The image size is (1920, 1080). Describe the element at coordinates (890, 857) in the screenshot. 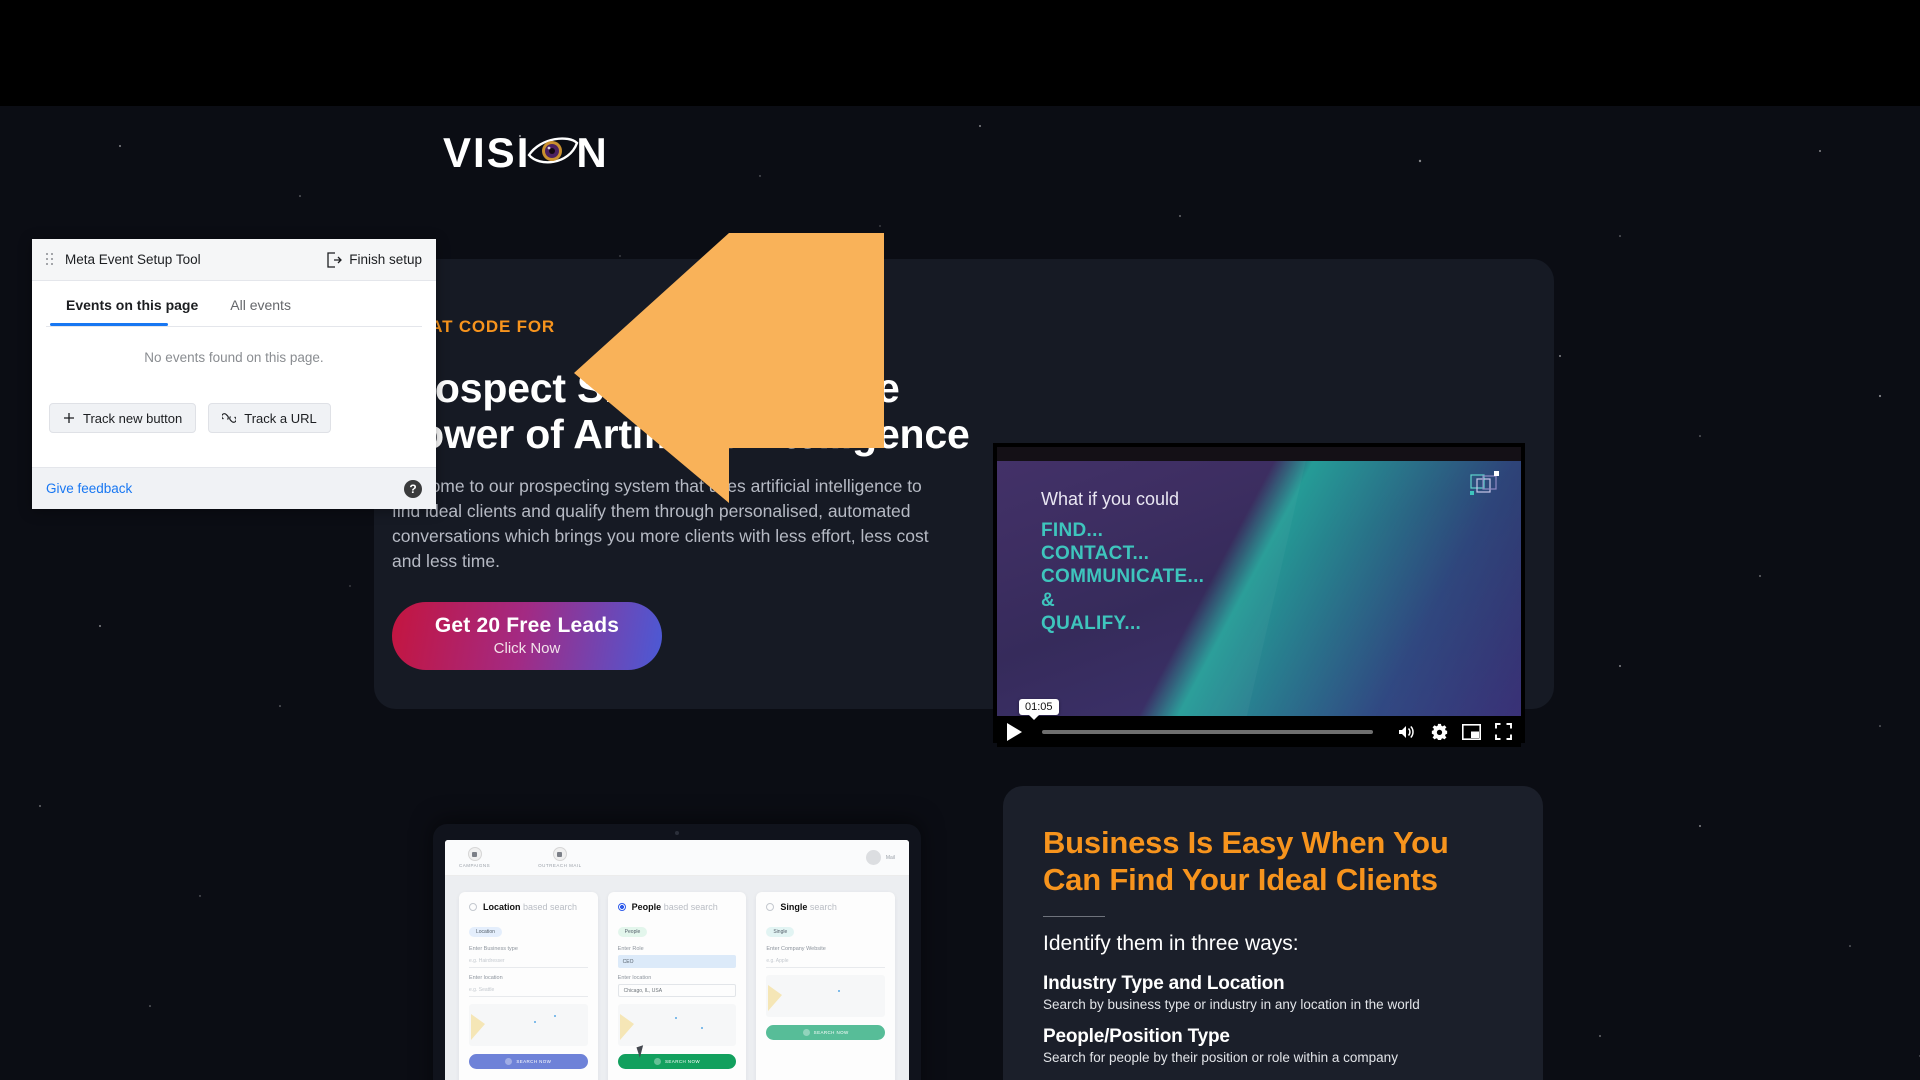

I see `account-name: Mail` at that location.